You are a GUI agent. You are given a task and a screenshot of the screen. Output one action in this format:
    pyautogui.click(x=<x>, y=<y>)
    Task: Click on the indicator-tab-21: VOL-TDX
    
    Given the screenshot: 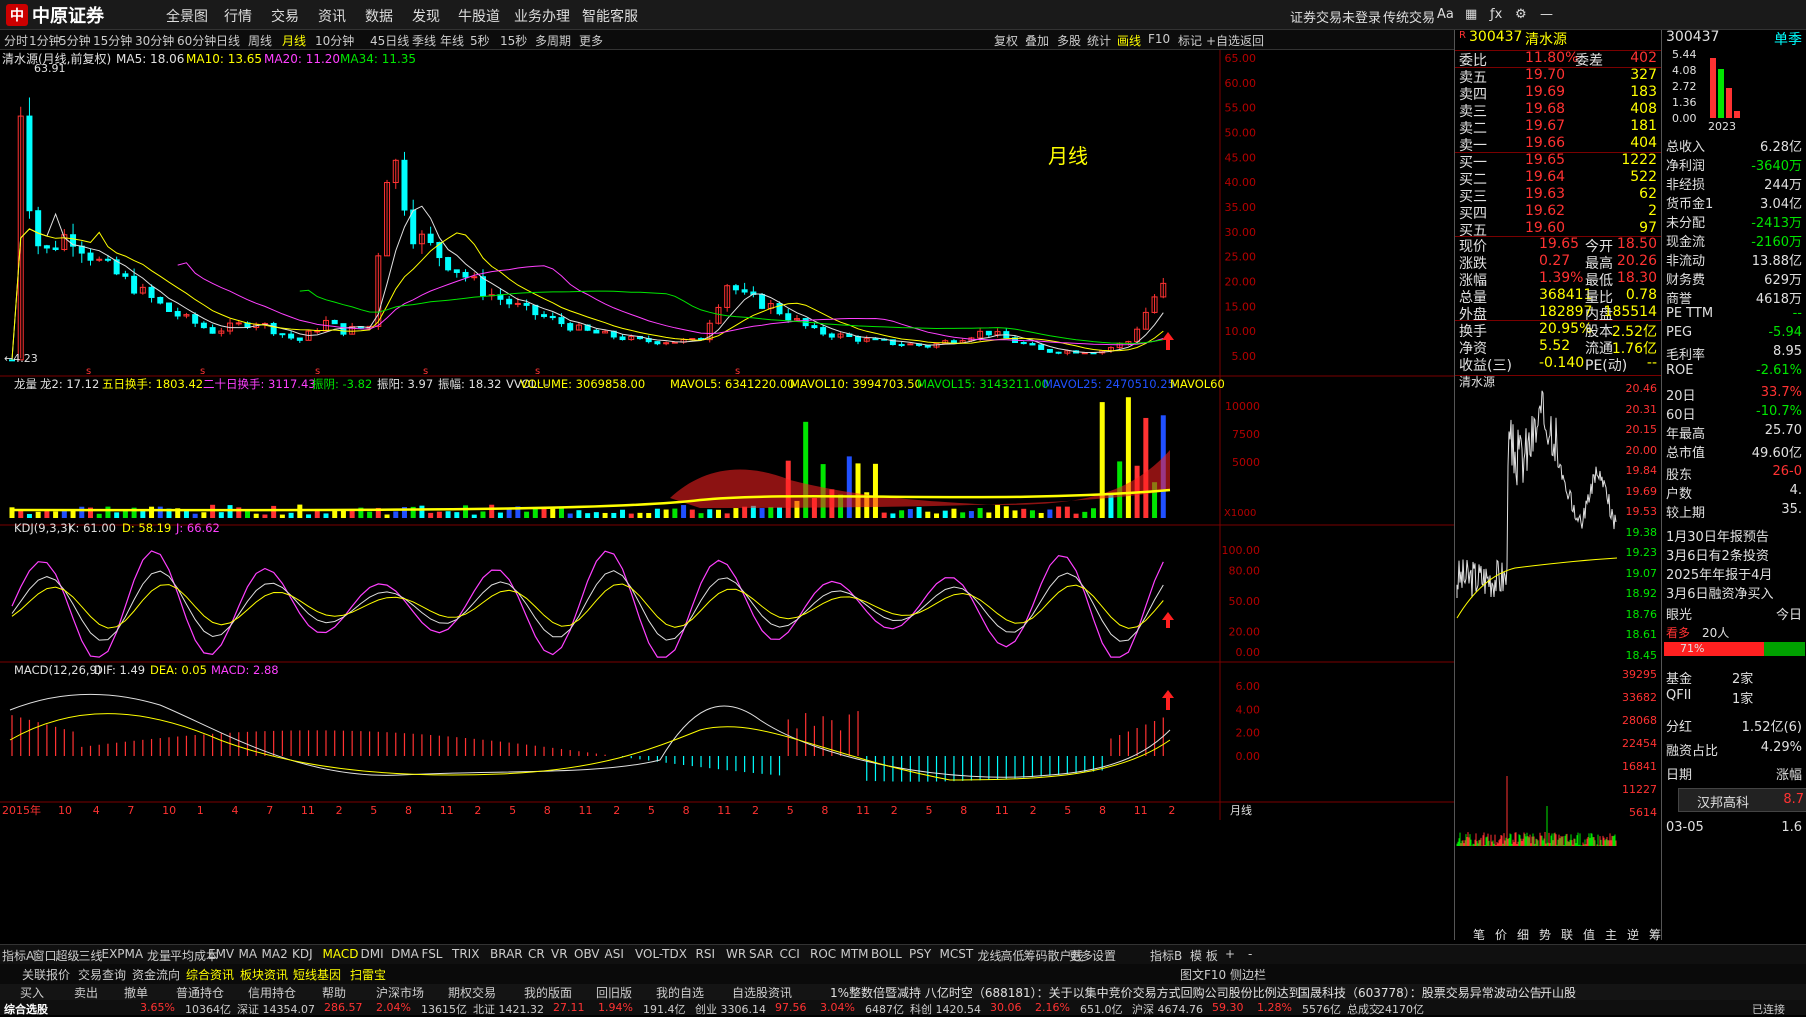 What is the action you would take?
    pyautogui.click(x=661, y=954)
    